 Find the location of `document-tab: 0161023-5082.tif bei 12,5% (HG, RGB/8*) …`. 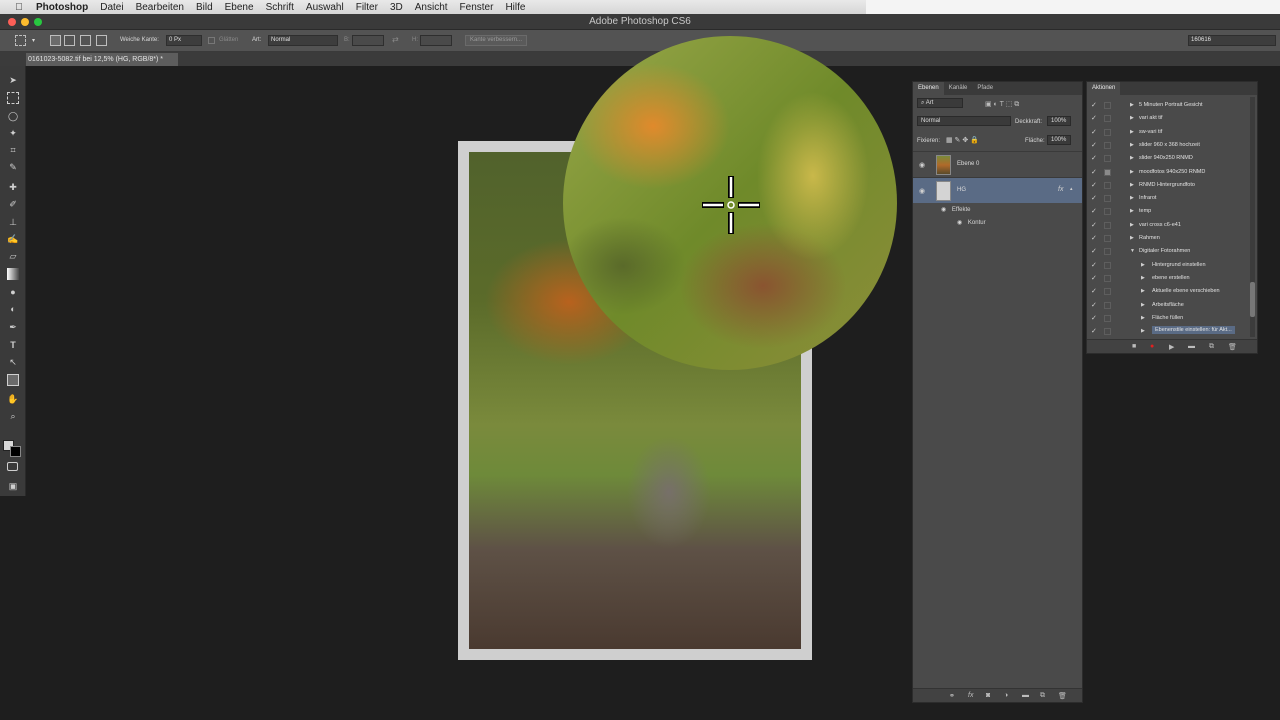

document-tab: 0161023-5082.tif bei 12,5% (HG, RGB/8*) … is located at coordinates (102, 59).